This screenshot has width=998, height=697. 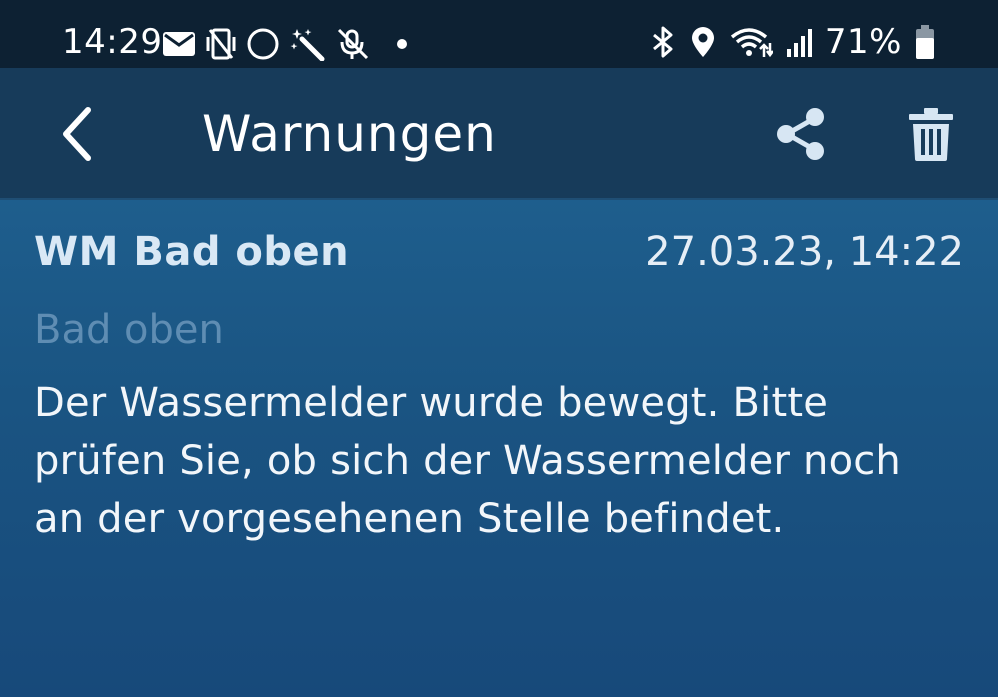 I want to click on battery-icon, so click(x=925, y=42).